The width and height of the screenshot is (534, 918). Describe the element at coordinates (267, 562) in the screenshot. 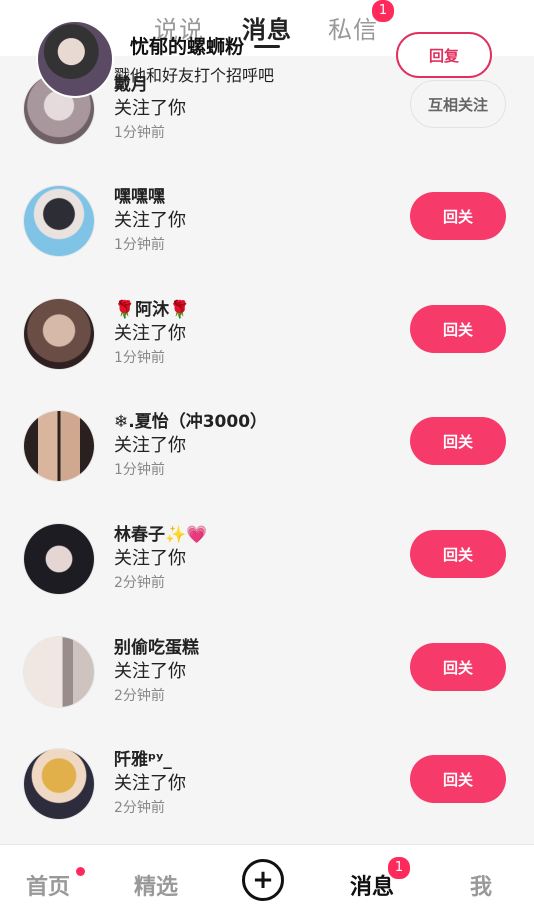

I see `list-item: 林春子✨💗 关注了你 2分钟前 回关` at that location.